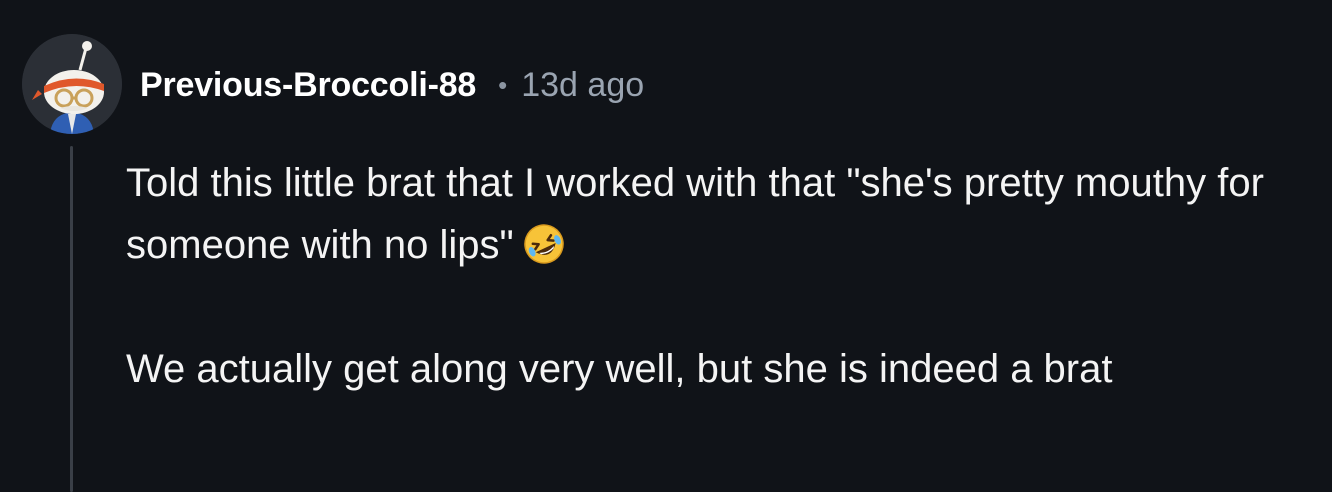 This screenshot has width=1332, height=492. I want to click on comment-meta: Previous-Broccoli-88 • 13d ago, so click(392, 85).